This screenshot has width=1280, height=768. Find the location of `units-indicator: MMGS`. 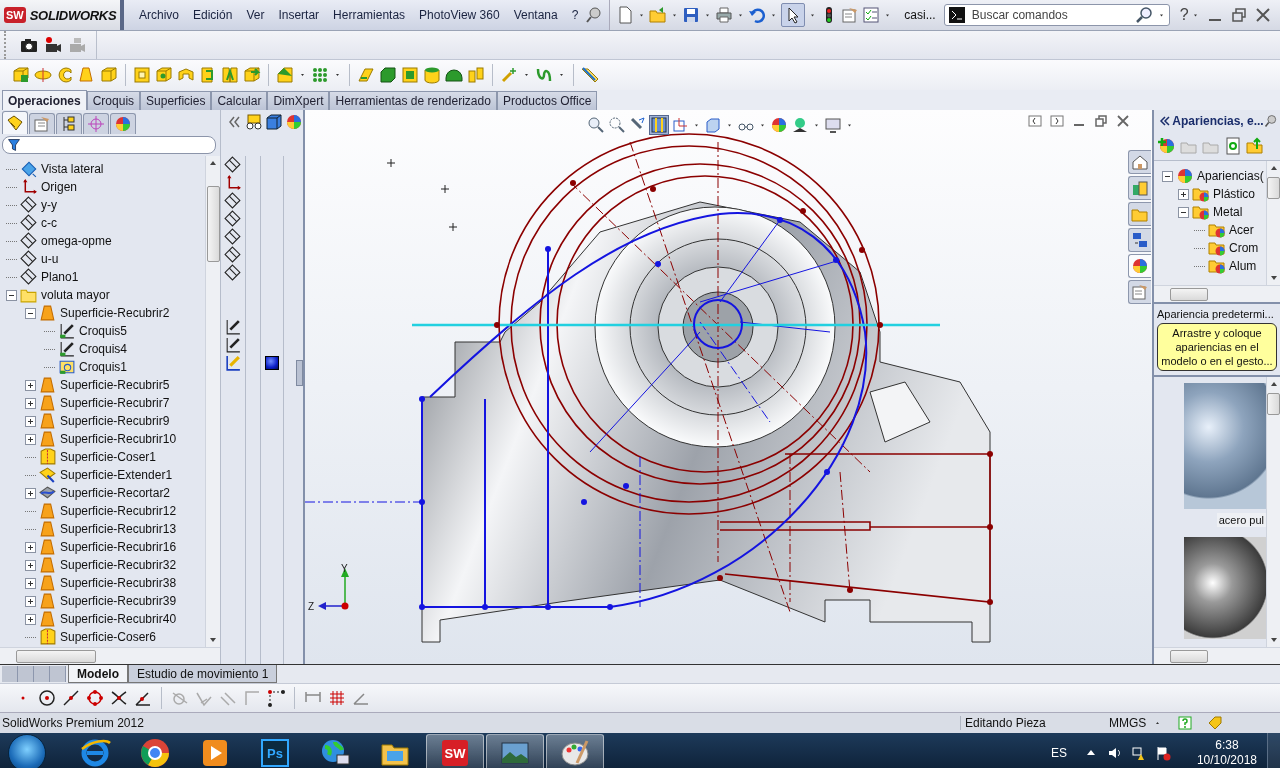

units-indicator: MMGS is located at coordinates (1131, 723).